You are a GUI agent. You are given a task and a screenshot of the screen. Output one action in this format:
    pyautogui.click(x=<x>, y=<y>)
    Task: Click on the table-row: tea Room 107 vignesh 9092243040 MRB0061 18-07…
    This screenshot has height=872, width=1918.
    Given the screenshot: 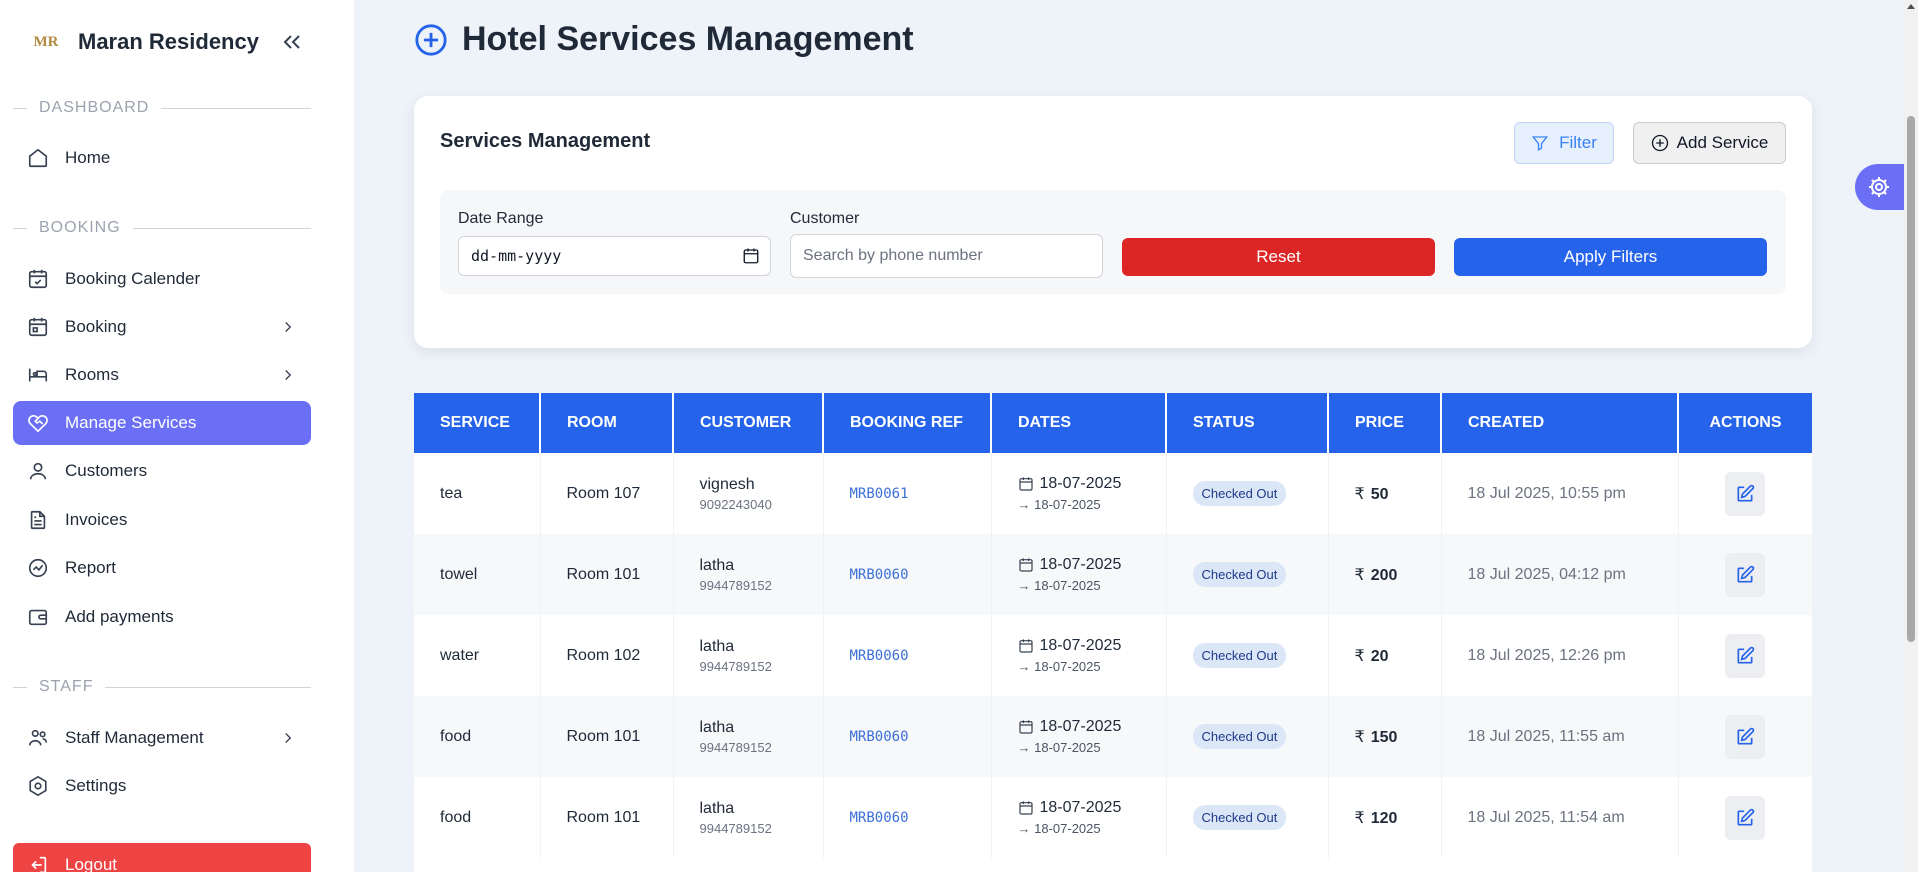 What is the action you would take?
    pyautogui.click(x=1113, y=493)
    